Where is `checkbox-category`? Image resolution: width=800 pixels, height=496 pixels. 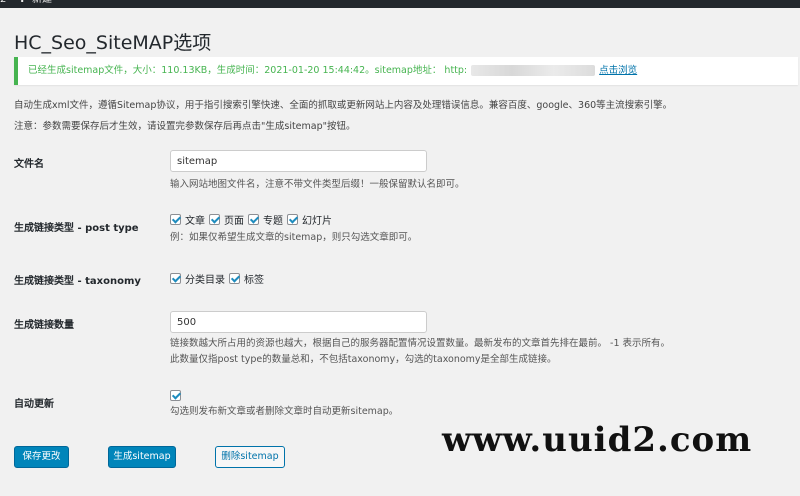 checkbox-category is located at coordinates (175, 278).